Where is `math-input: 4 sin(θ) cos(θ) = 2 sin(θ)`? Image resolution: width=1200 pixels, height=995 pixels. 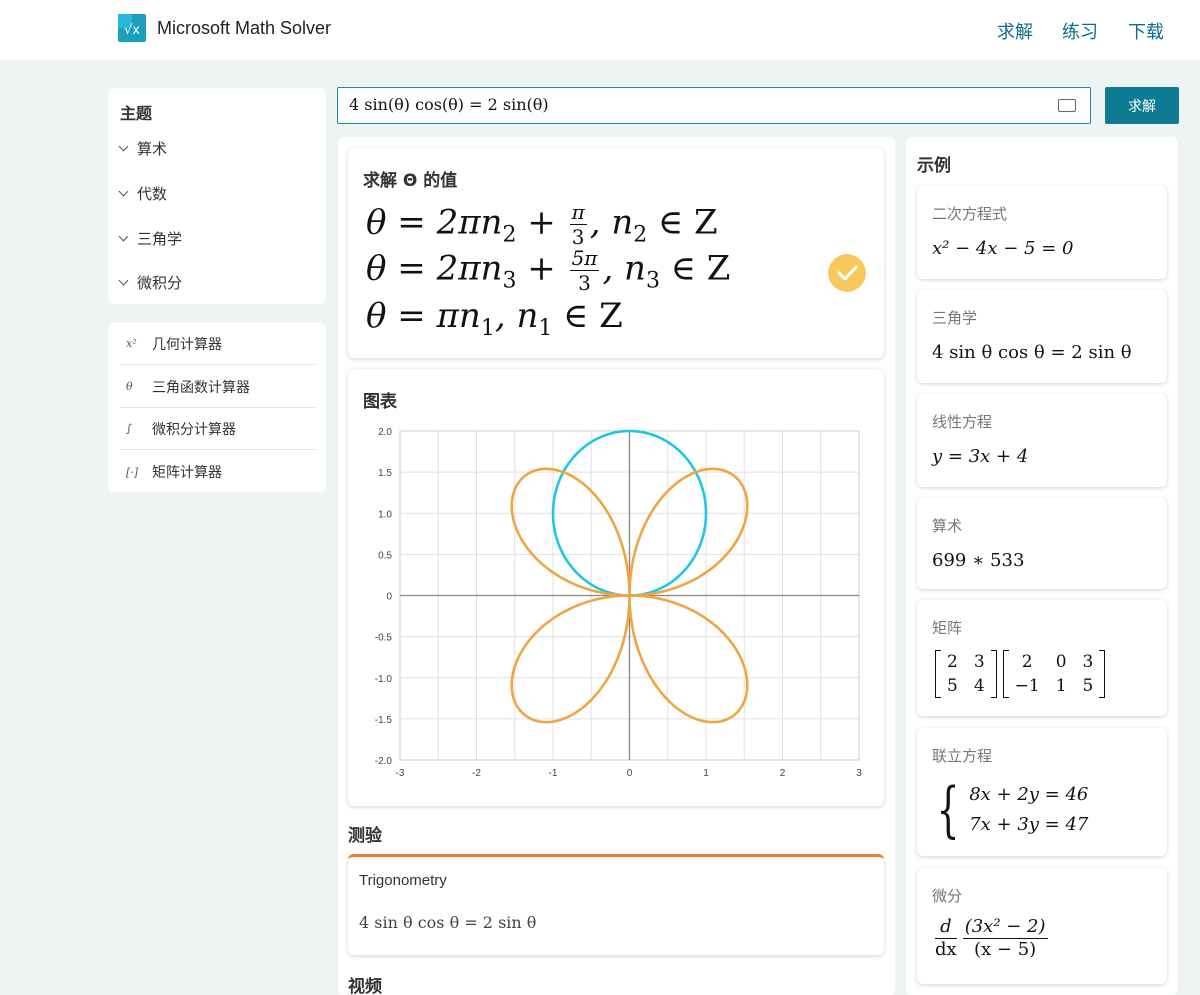
math-input: 4 sin(θ) cos(θ) = 2 sin(θ) is located at coordinates (714, 105).